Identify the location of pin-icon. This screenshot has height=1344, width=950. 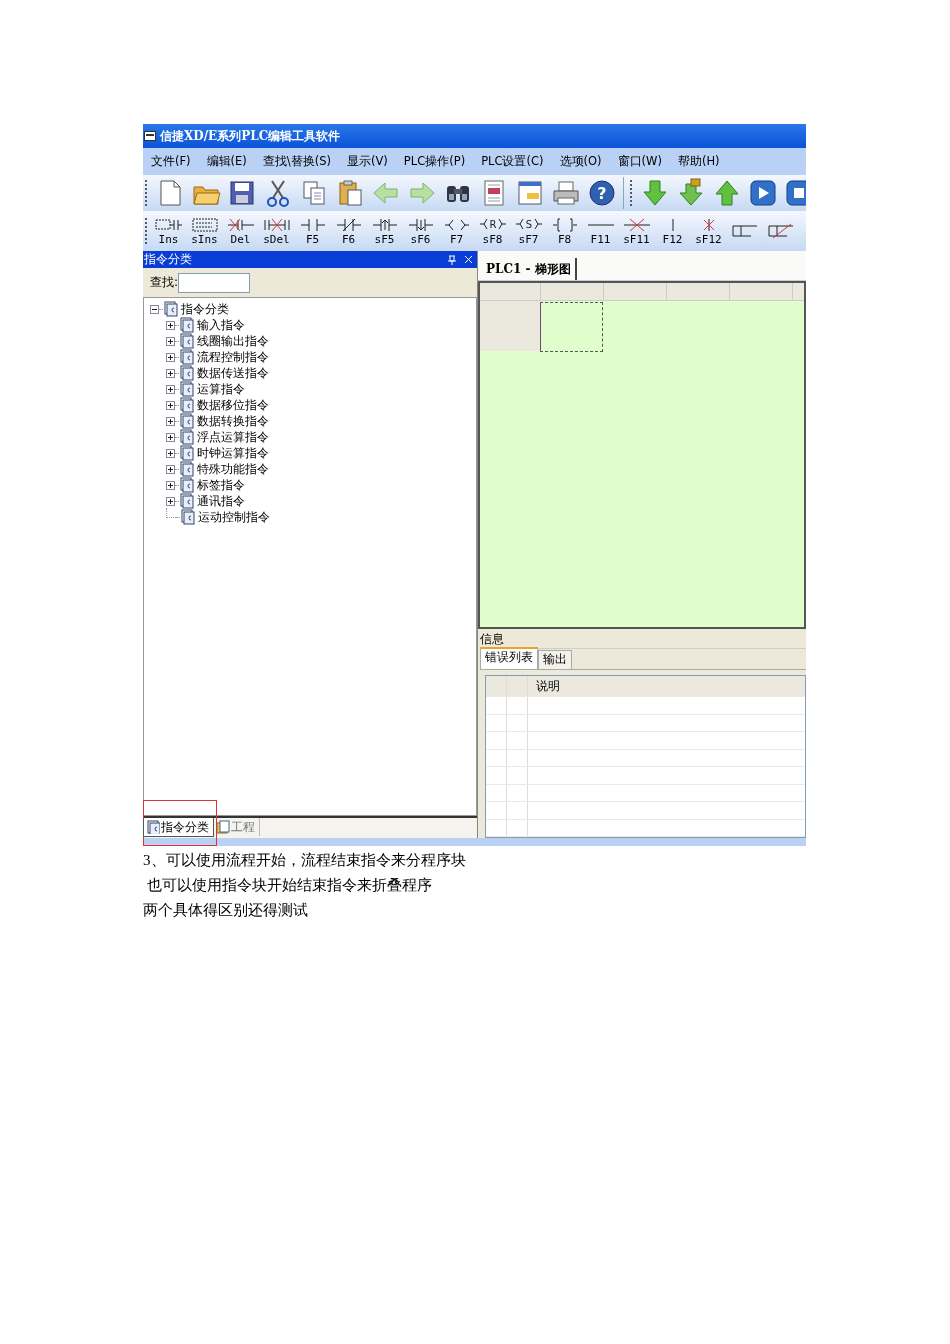
(452, 259).